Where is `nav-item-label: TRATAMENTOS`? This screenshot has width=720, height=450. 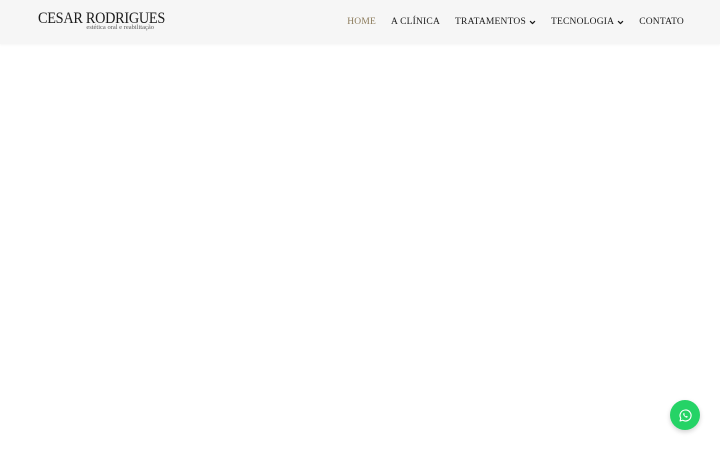 nav-item-label: TRATAMENTOS is located at coordinates (490, 22).